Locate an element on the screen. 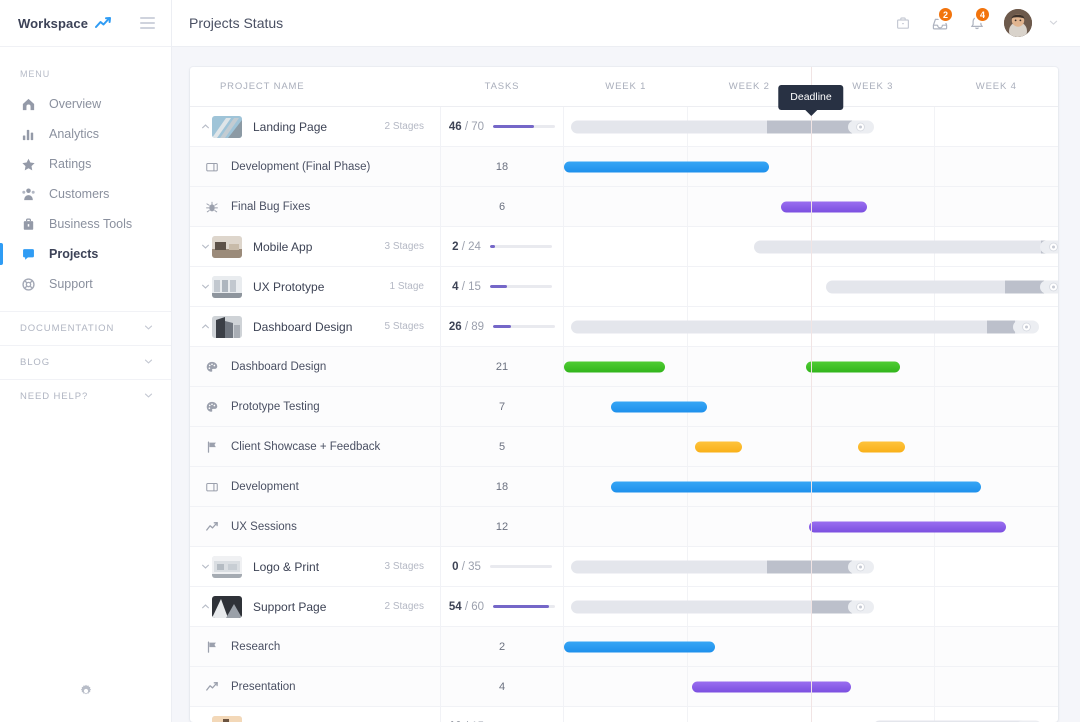  task-row: UX Sessions 12 is located at coordinates (624, 527).